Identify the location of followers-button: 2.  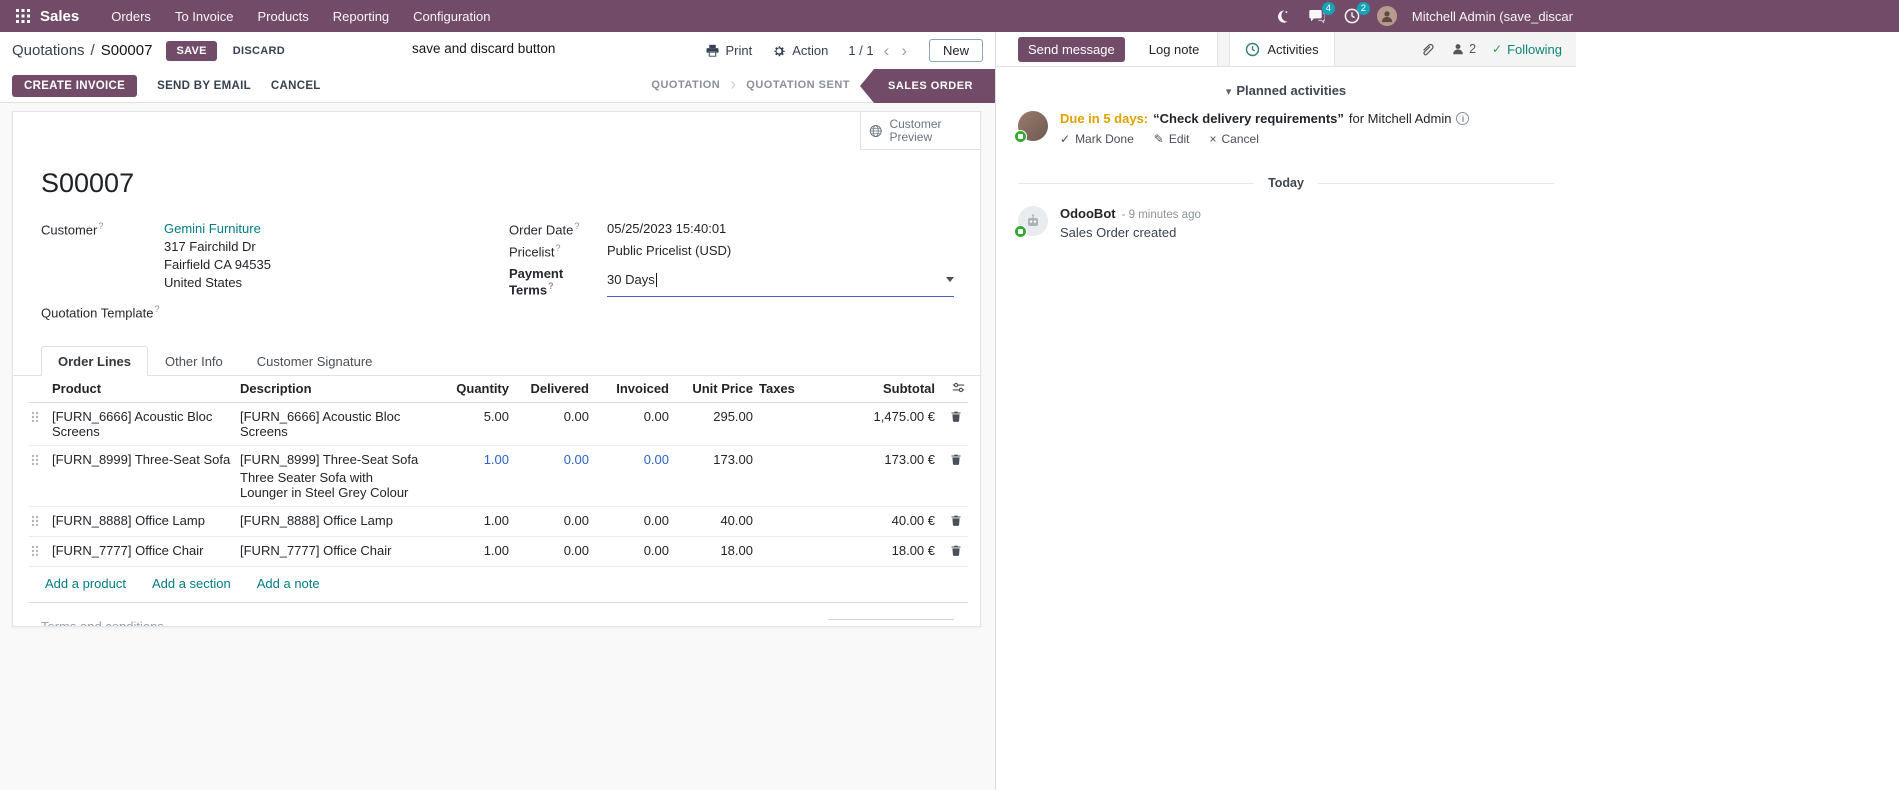
(1463, 49).